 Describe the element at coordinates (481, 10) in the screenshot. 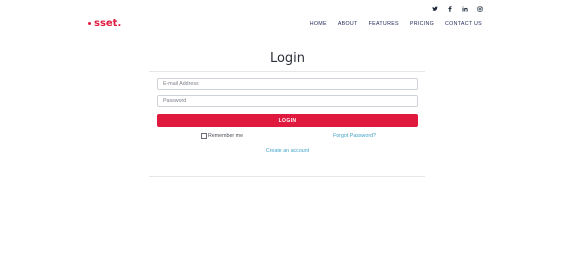

I see `instagram-icon` at that location.